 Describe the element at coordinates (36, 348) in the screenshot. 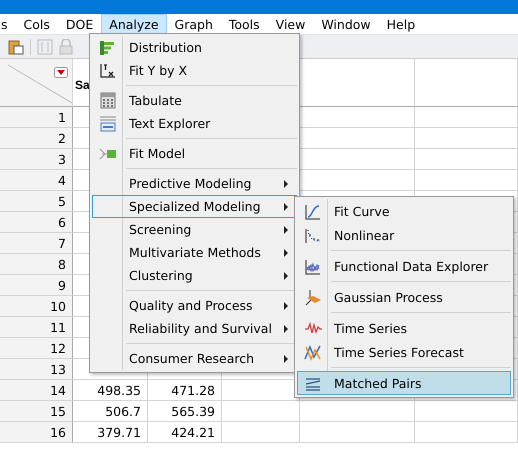

I see `row-number: 12` at that location.